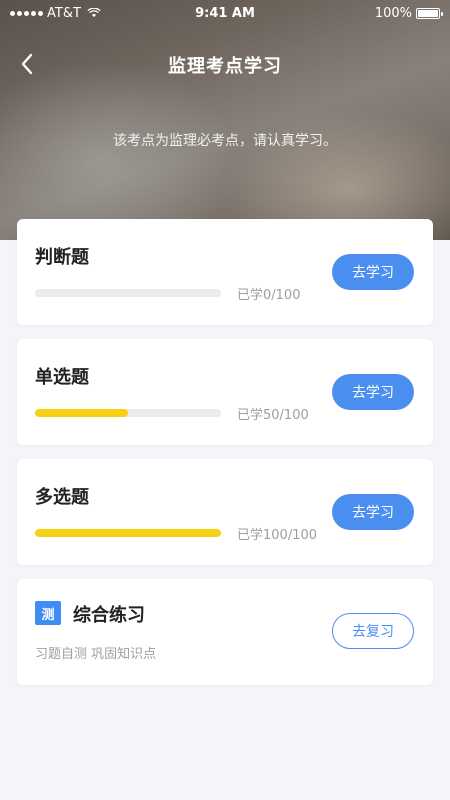 The image size is (450, 800). I want to click on battery-percent: 100%, so click(393, 13).